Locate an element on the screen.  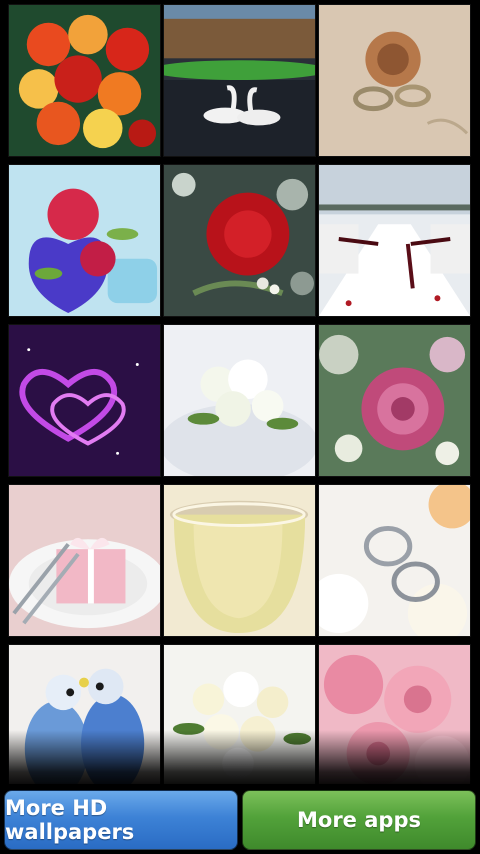
wallpaper-thumbnail-rose-bouquet is located at coordinates (84, 80).